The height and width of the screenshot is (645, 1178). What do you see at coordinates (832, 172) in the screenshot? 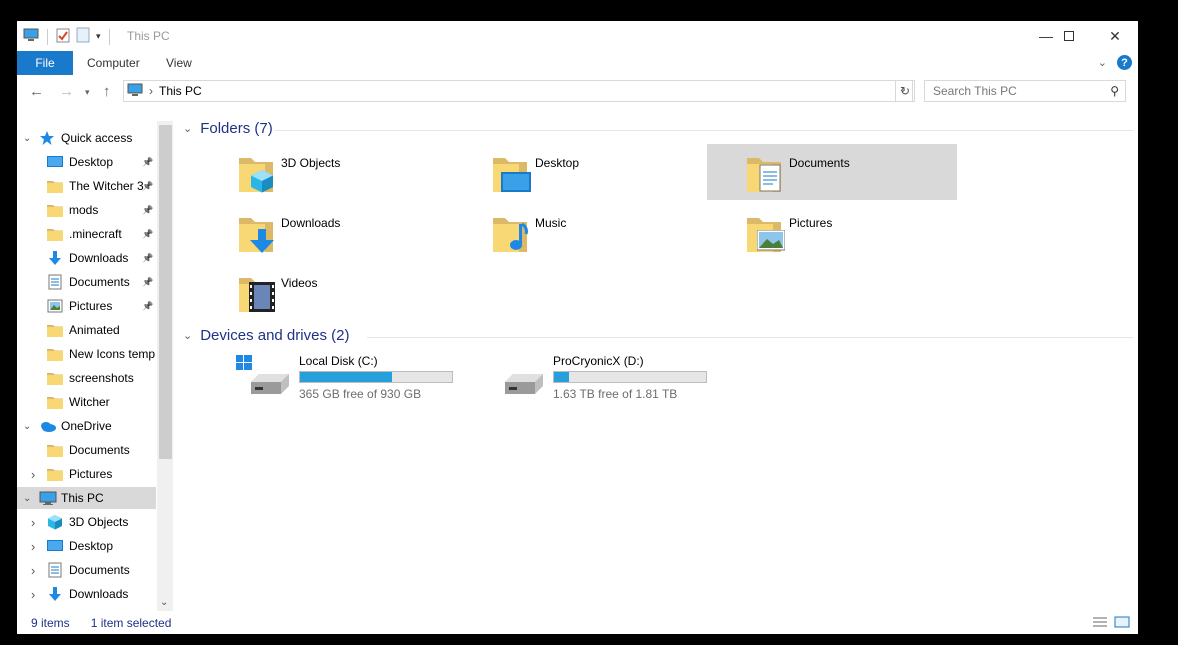
I see `folder-tile-documents: Documents` at bounding box center [832, 172].